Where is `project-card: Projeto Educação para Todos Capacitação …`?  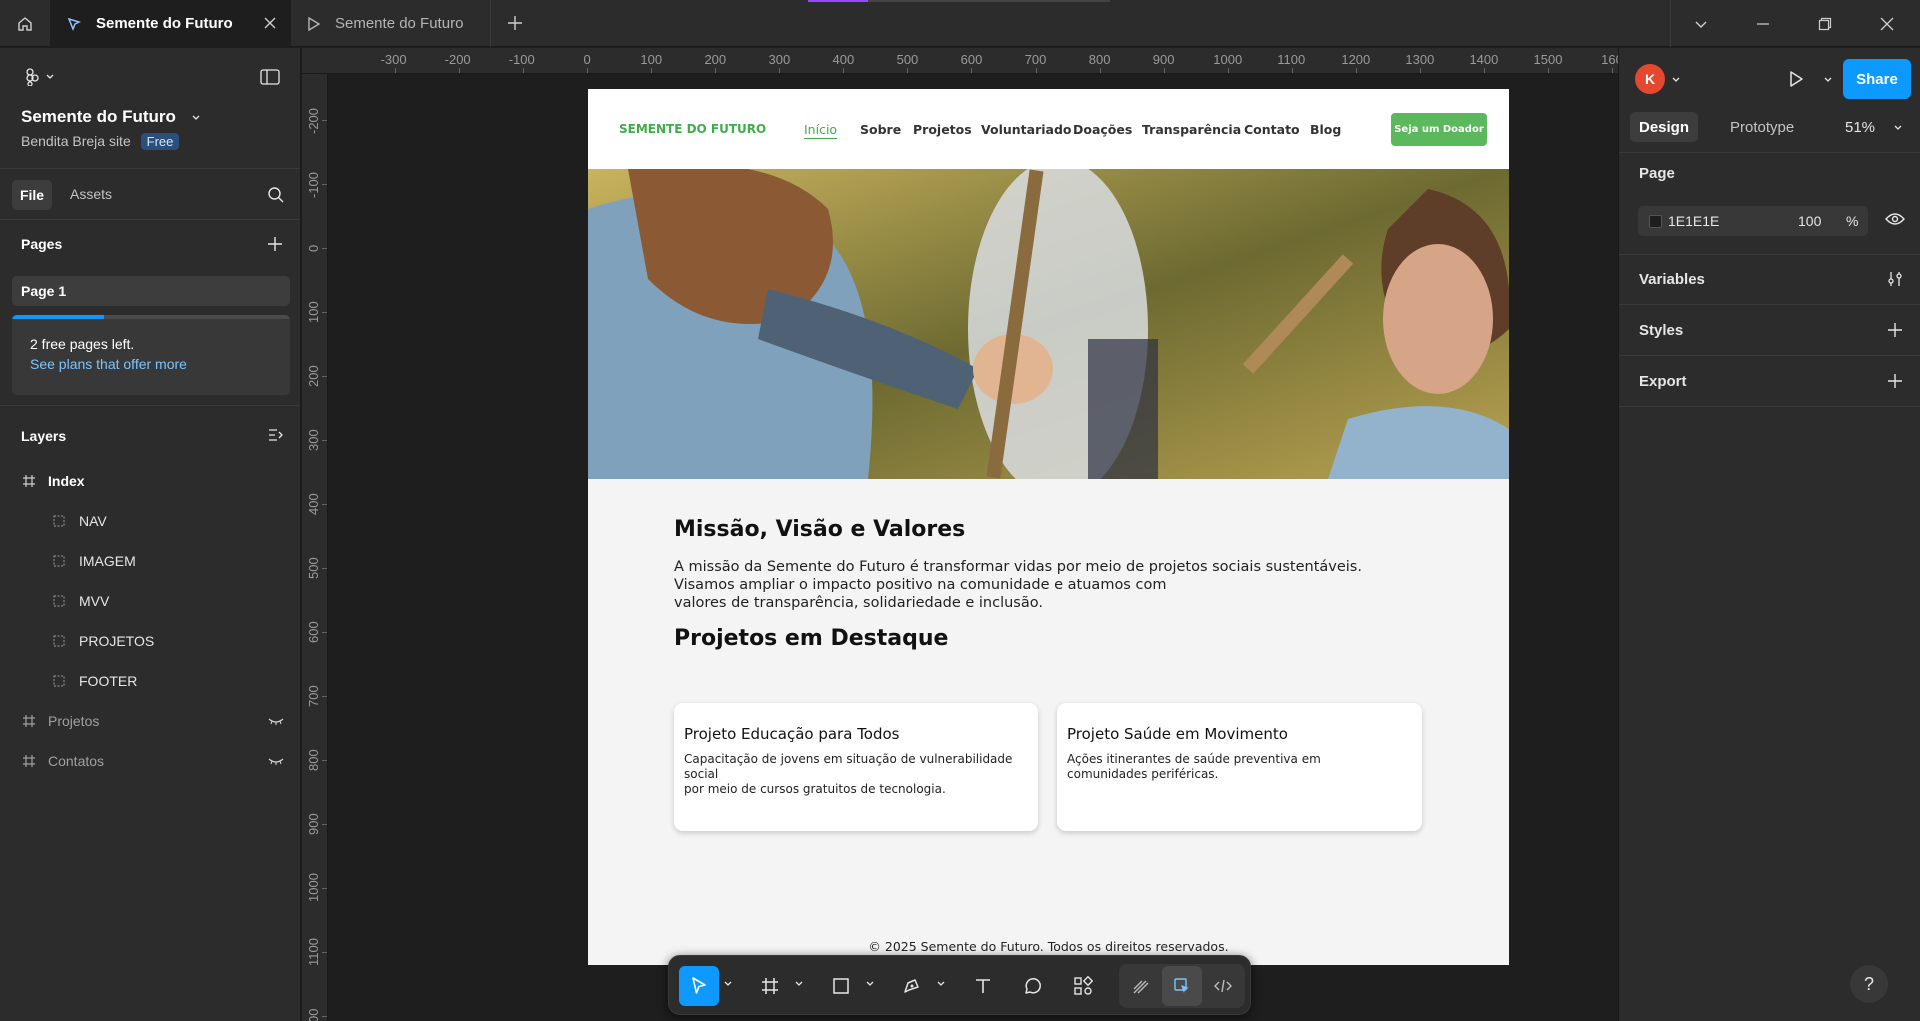
project-card: Projeto Educação para Todos Capacitação … is located at coordinates (856, 767).